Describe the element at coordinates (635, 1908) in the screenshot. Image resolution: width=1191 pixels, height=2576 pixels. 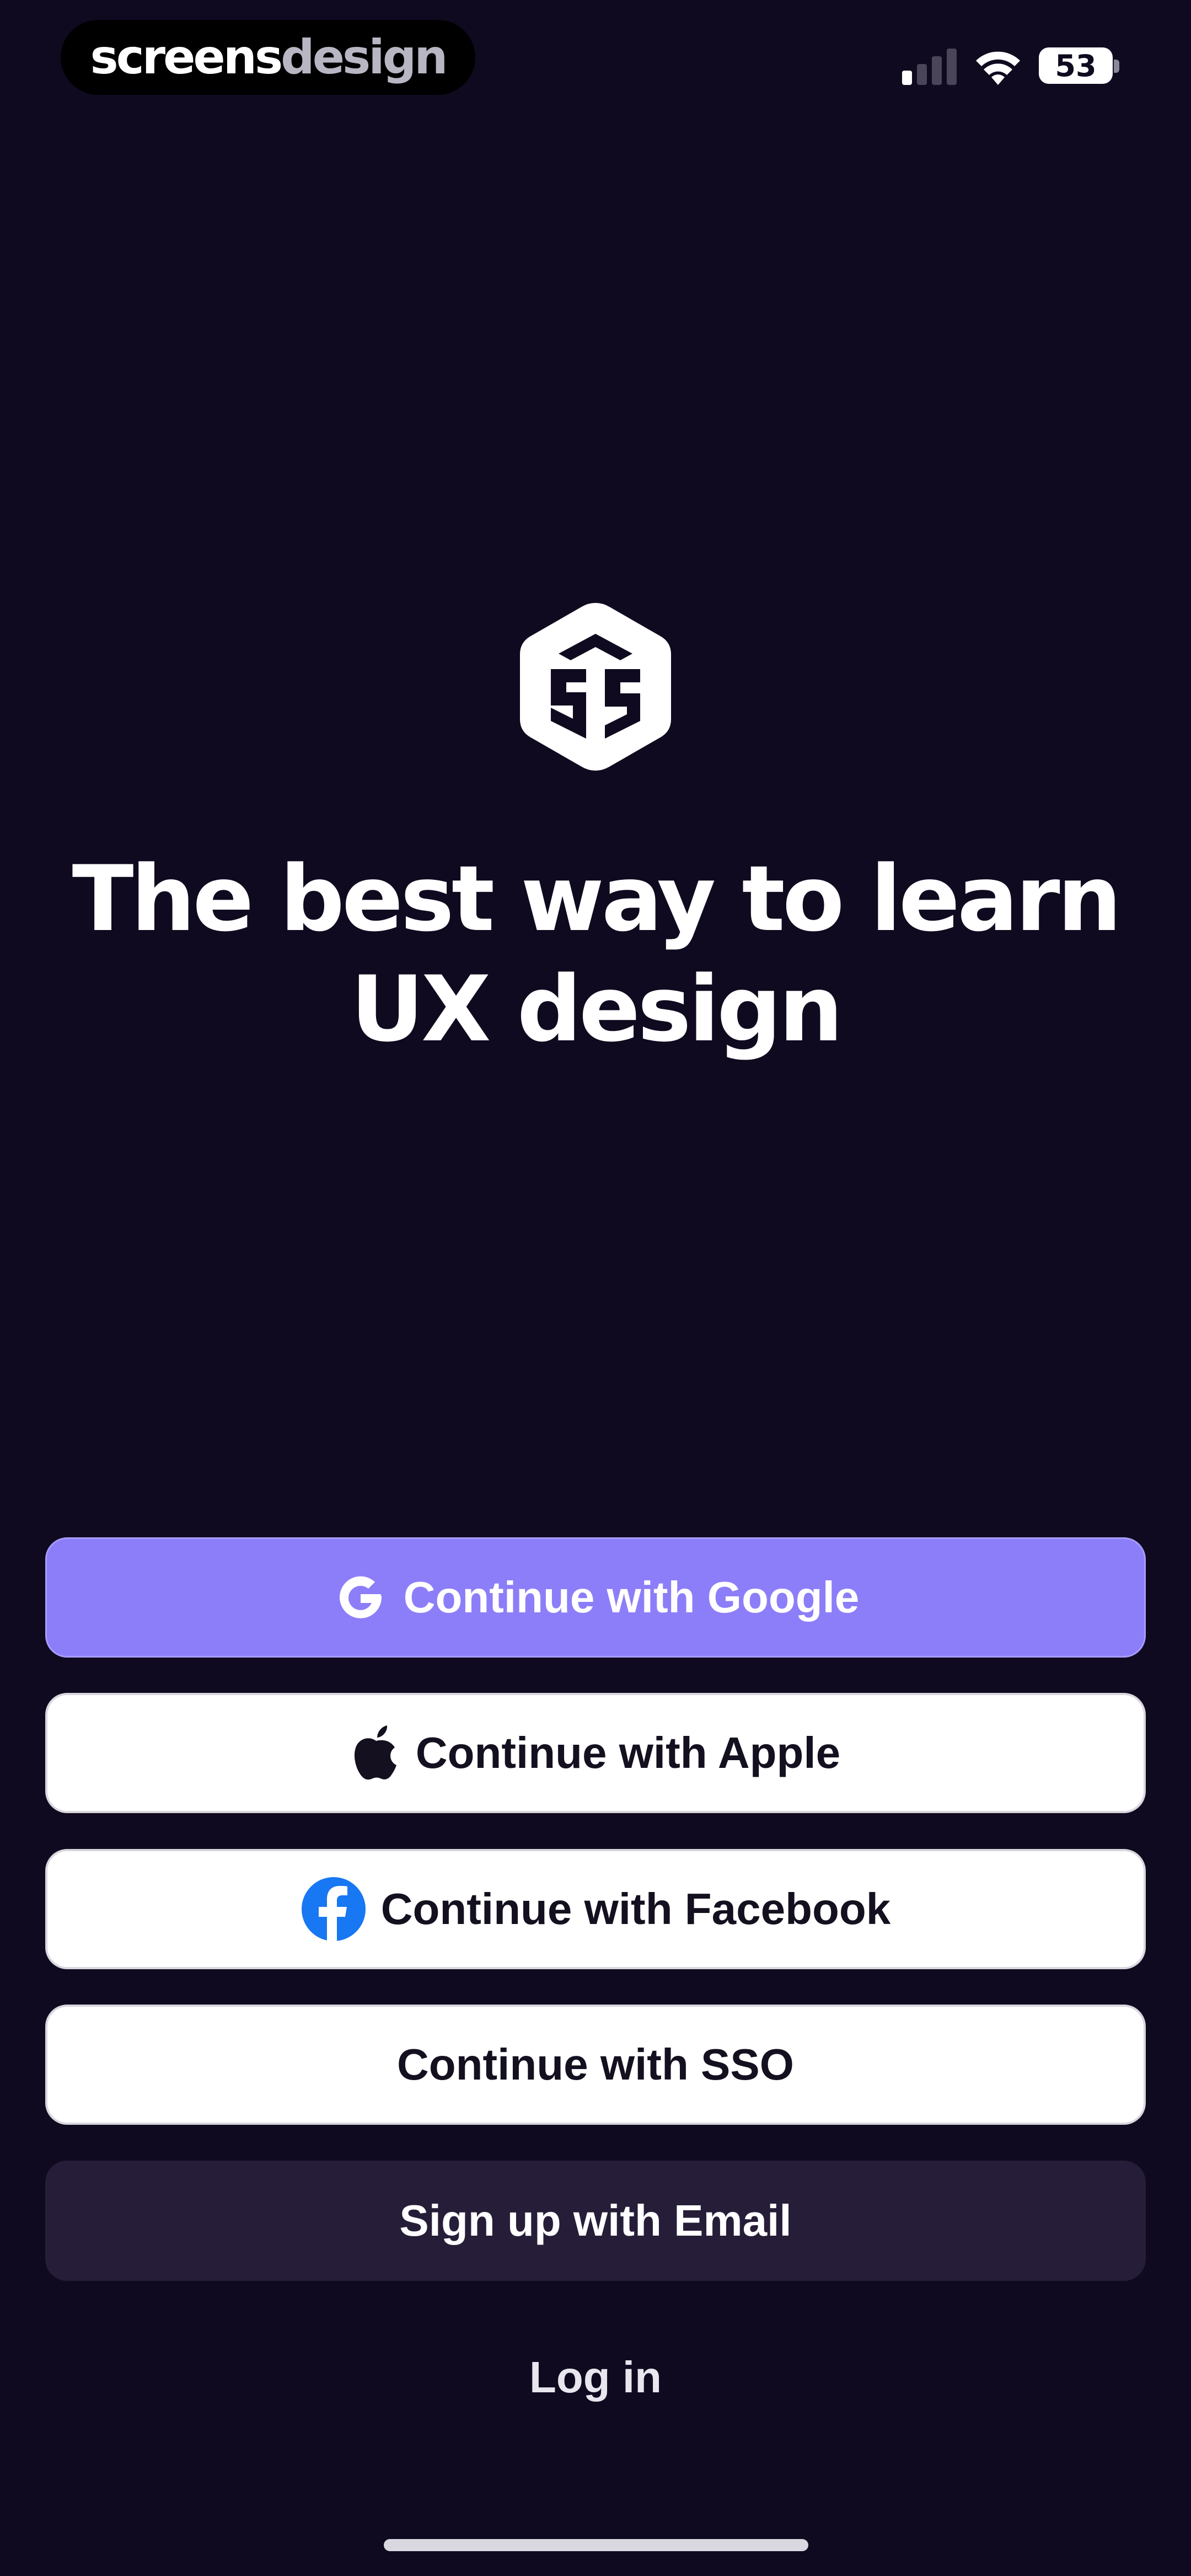
I see `facebook-button-label: Continue with Facebook` at that location.